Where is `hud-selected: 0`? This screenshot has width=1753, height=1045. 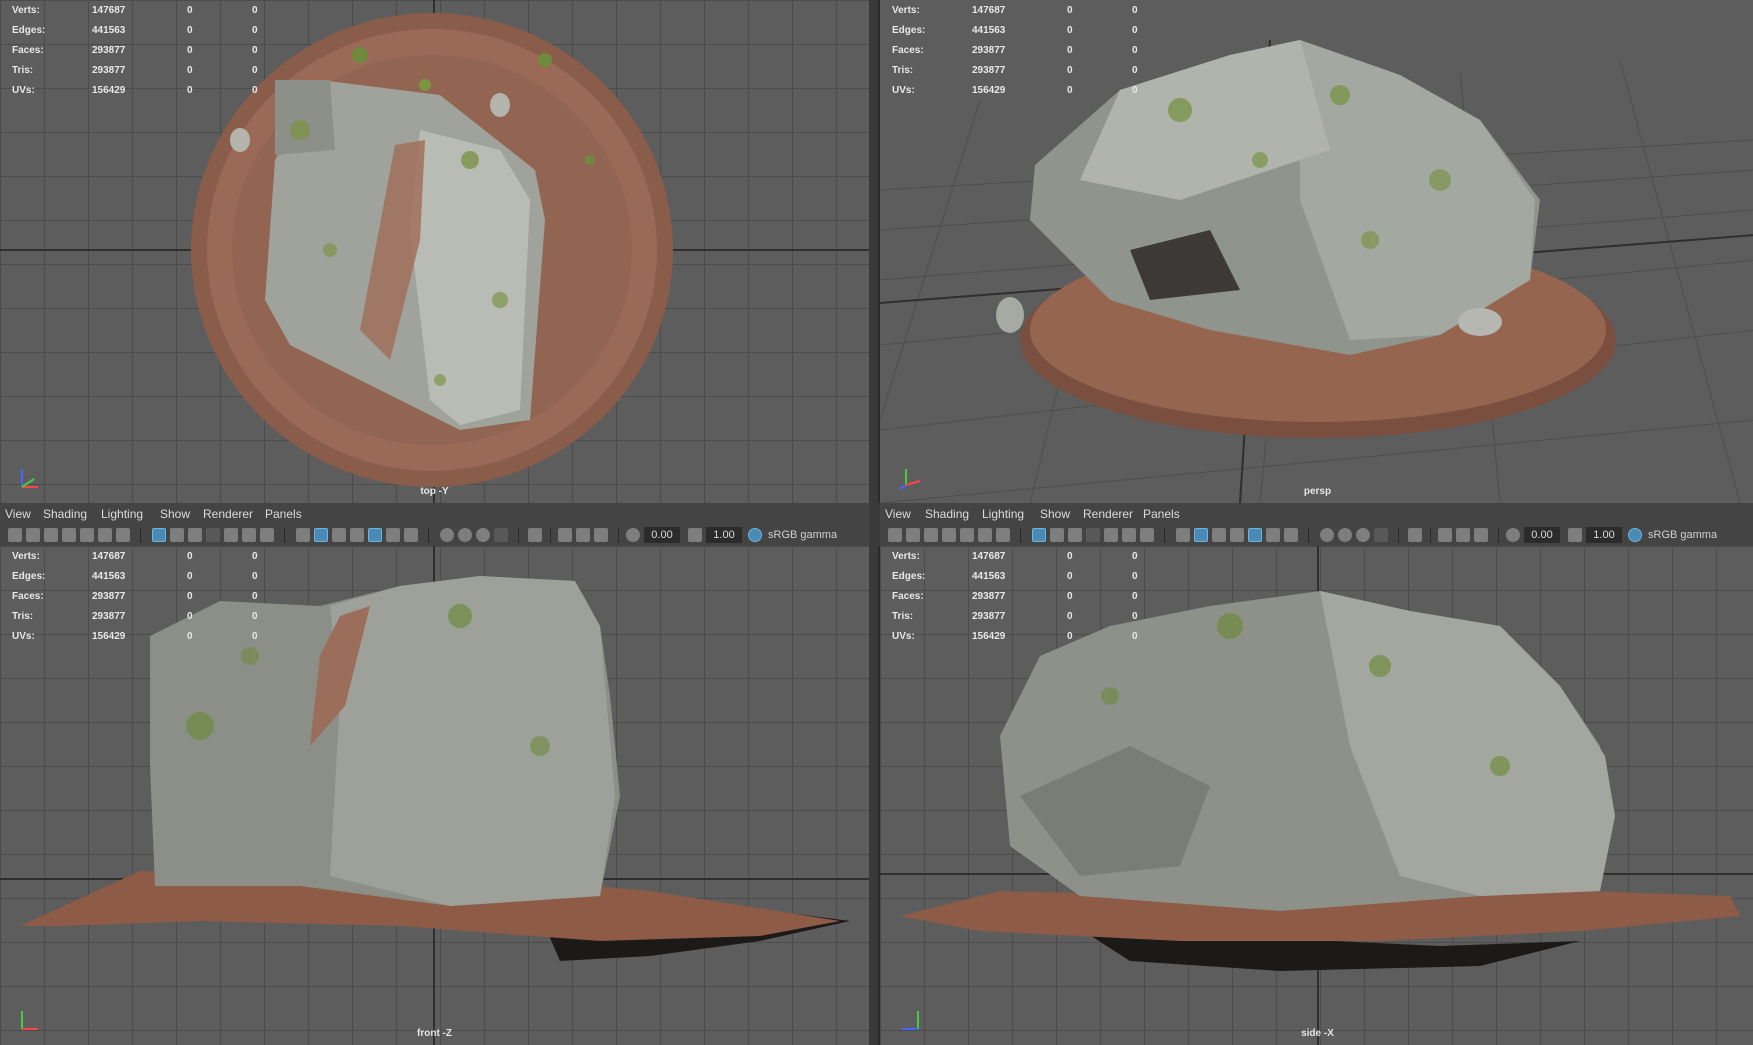
hud-selected: 0 is located at coordinates (190, 616).